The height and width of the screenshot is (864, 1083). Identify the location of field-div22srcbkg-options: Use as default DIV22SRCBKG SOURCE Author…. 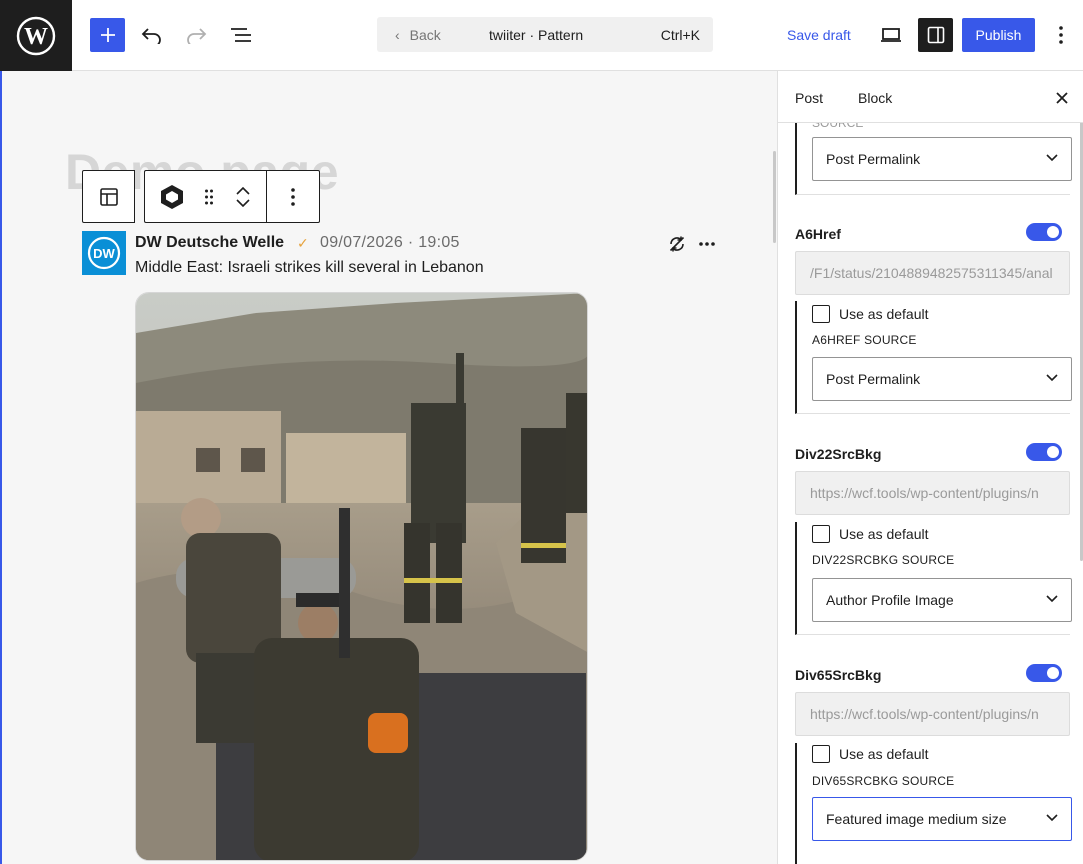
(933, 578).